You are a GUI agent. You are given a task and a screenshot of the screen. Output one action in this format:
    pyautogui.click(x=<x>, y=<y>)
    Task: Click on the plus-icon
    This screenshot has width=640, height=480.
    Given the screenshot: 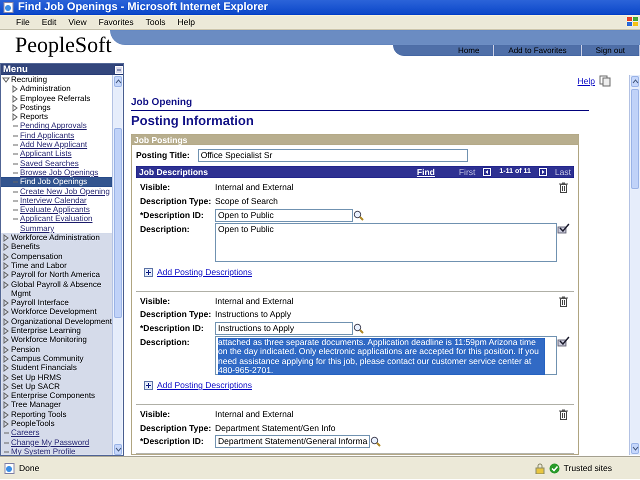 What is the action you would take?
    pyautogui.click(x=148, y=385)
    